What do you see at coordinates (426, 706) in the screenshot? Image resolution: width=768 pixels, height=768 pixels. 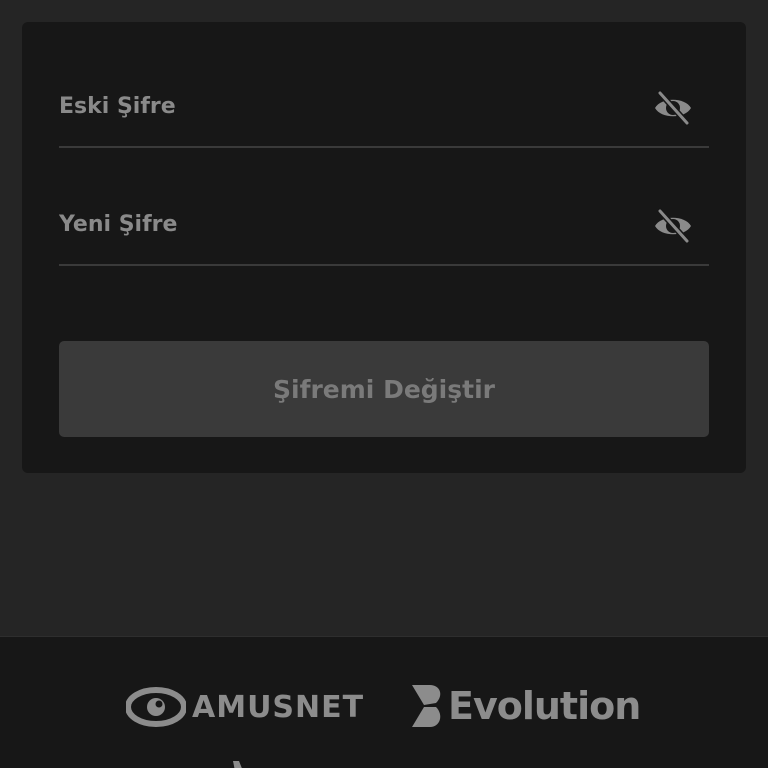 I see `evolution-mark-icon` at bounding box center [426, 706].